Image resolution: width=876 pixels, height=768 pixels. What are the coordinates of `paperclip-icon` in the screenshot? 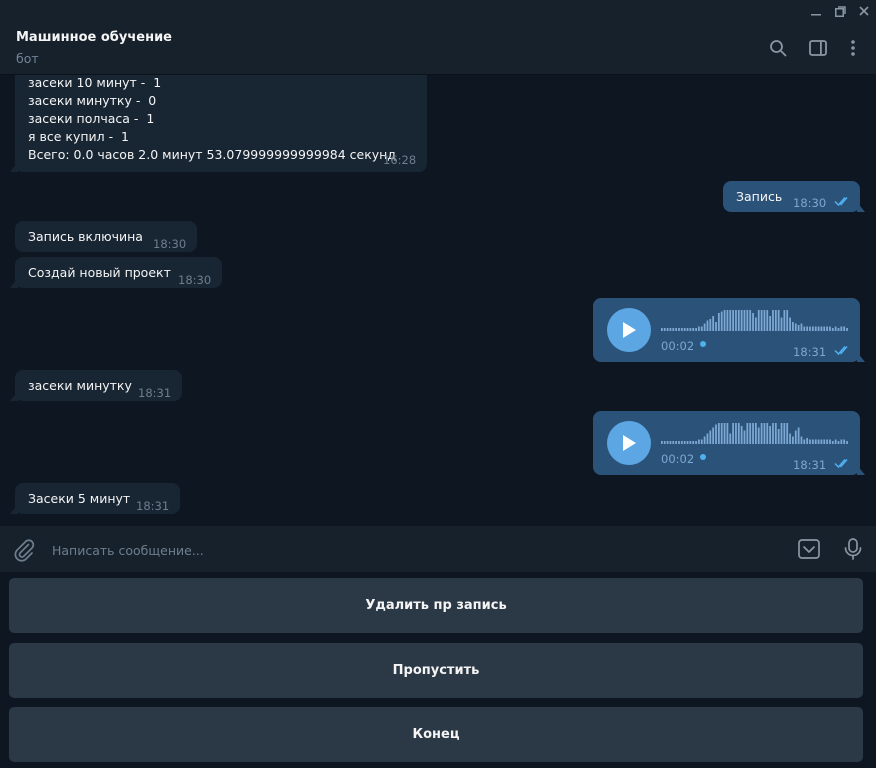 It's located at (24, 550).